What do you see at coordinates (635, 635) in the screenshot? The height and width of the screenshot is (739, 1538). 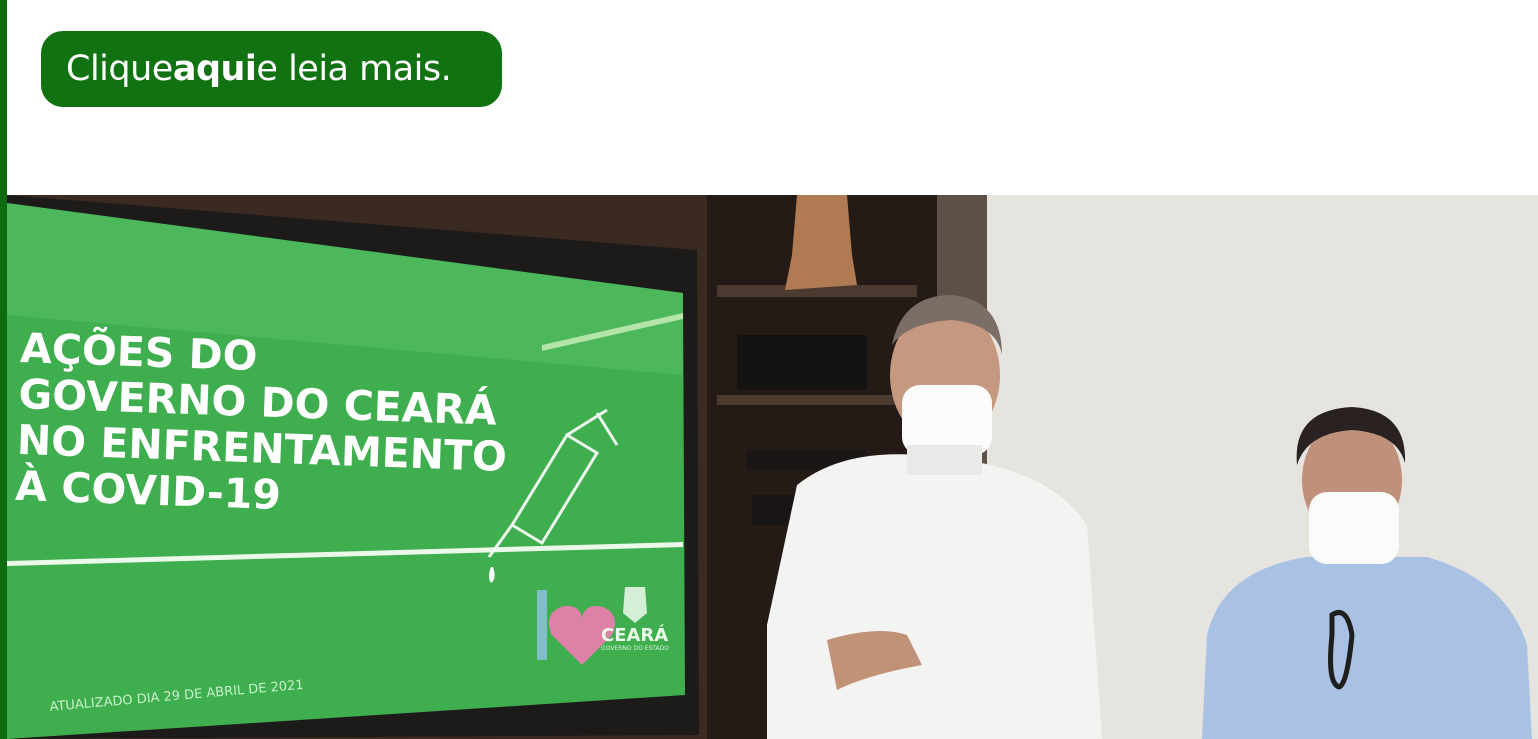 I see `tv-brand-logo-text: CEARÁ` at bounding box center [635, 635].